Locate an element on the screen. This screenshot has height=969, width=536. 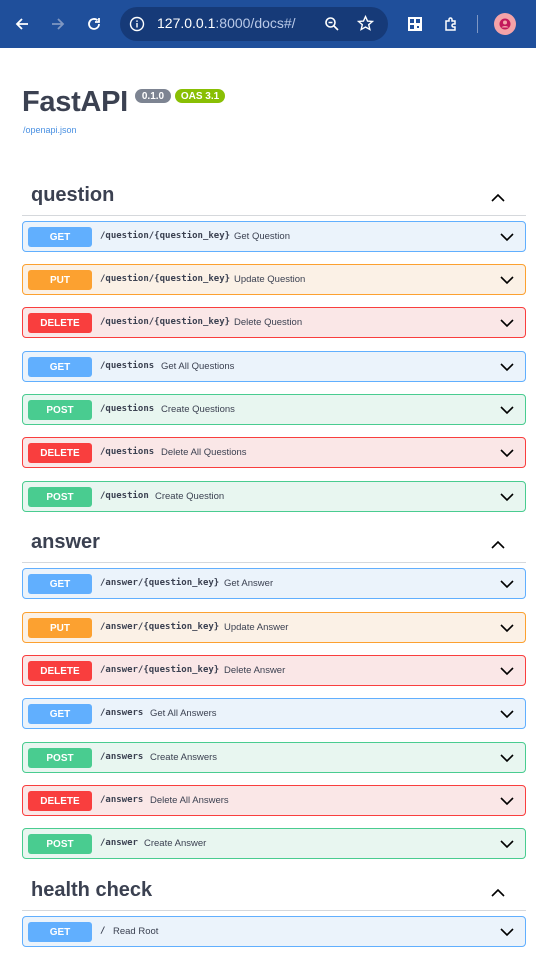
endpoint-summary: Get Question is located at coordinates (262, 236).